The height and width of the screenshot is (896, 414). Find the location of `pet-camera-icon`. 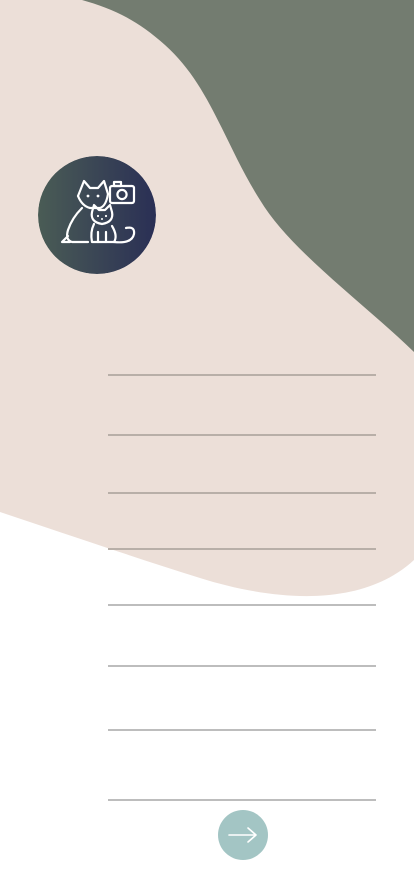

pet-camera-icon is located at coordinates (97, 215).